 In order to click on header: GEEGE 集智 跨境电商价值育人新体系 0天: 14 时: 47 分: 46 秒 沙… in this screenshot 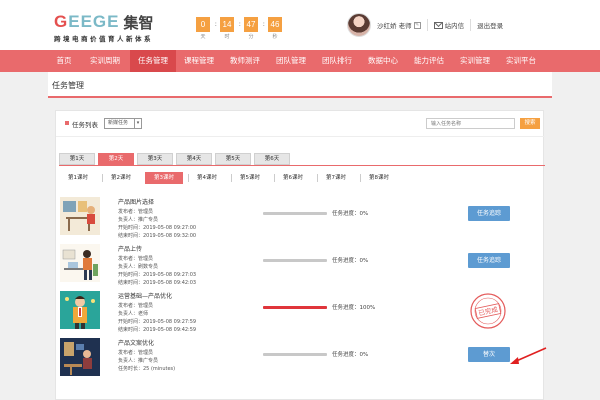, I will do `click(300, 25)`.